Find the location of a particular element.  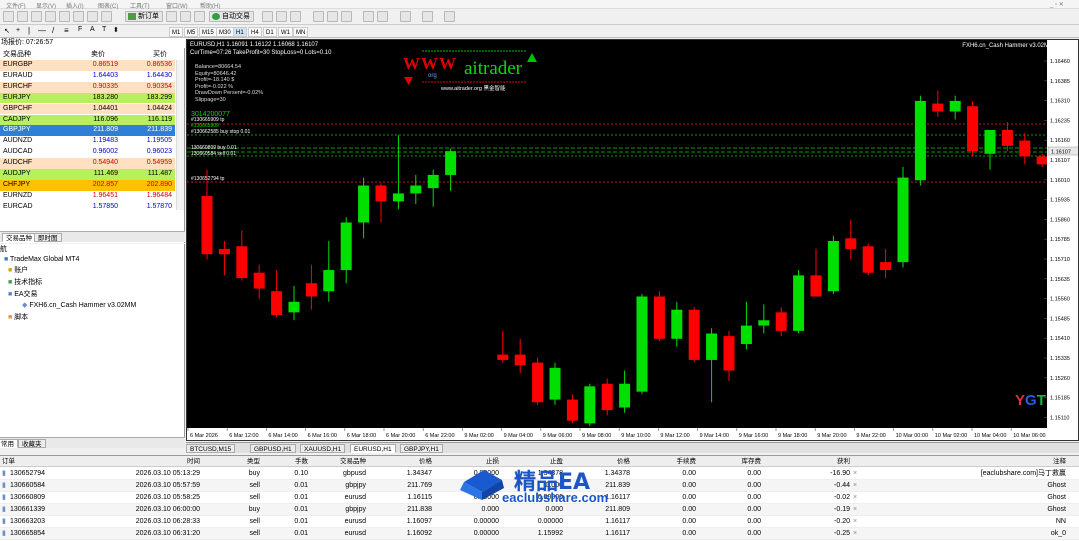

terminal-column-header: 库存费 is located at coordinates (739, 461).